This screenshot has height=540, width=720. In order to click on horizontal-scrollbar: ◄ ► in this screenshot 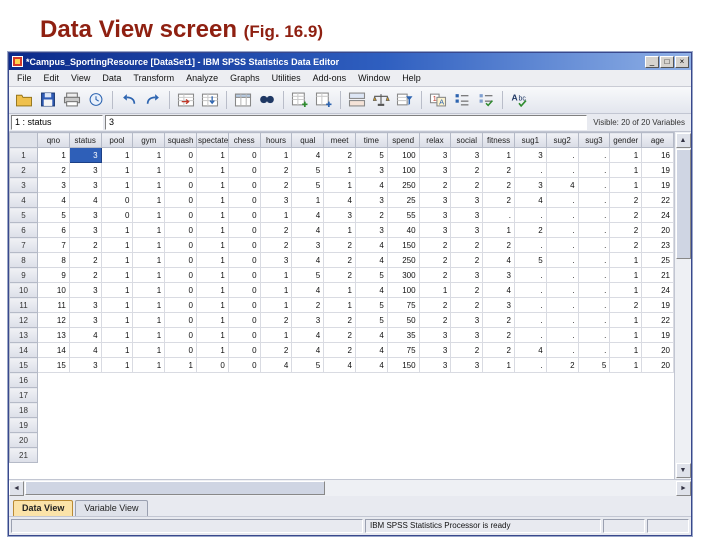, I will do `click(350, 488)`.